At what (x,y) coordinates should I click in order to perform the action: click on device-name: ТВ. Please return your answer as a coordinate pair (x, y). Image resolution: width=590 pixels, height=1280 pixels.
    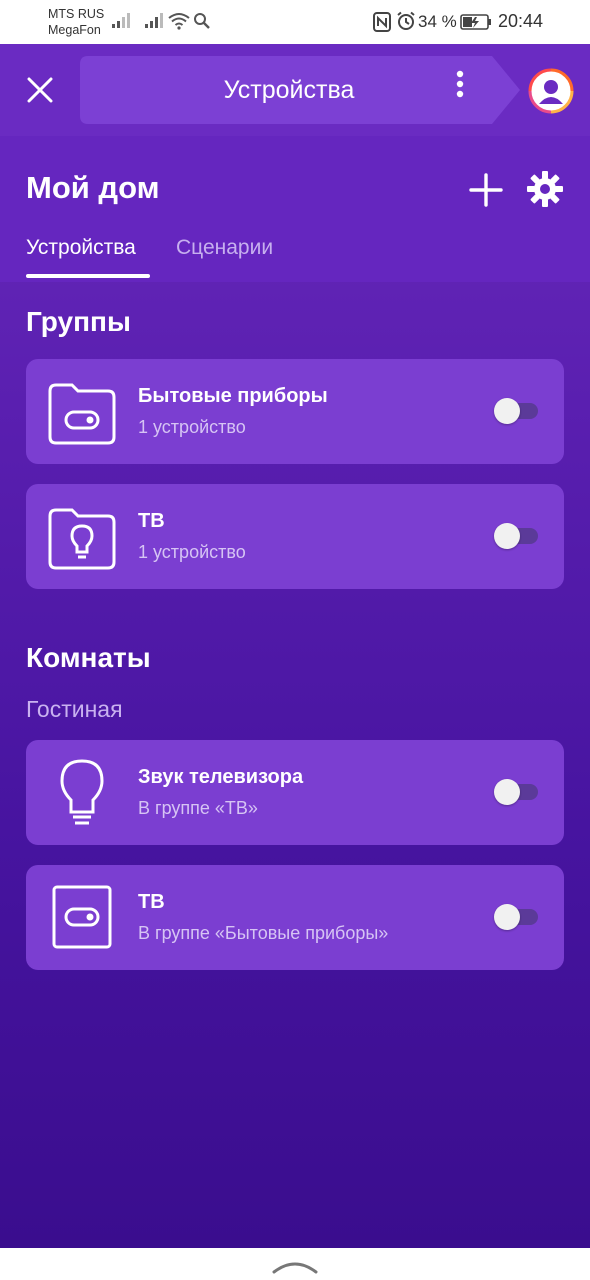
    Looking at the image, I should click on (151, 902).